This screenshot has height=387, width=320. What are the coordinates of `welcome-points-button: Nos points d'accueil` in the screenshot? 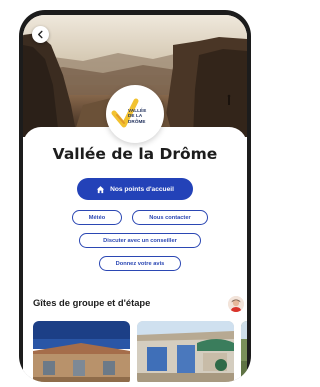 It's located at (135, 189).